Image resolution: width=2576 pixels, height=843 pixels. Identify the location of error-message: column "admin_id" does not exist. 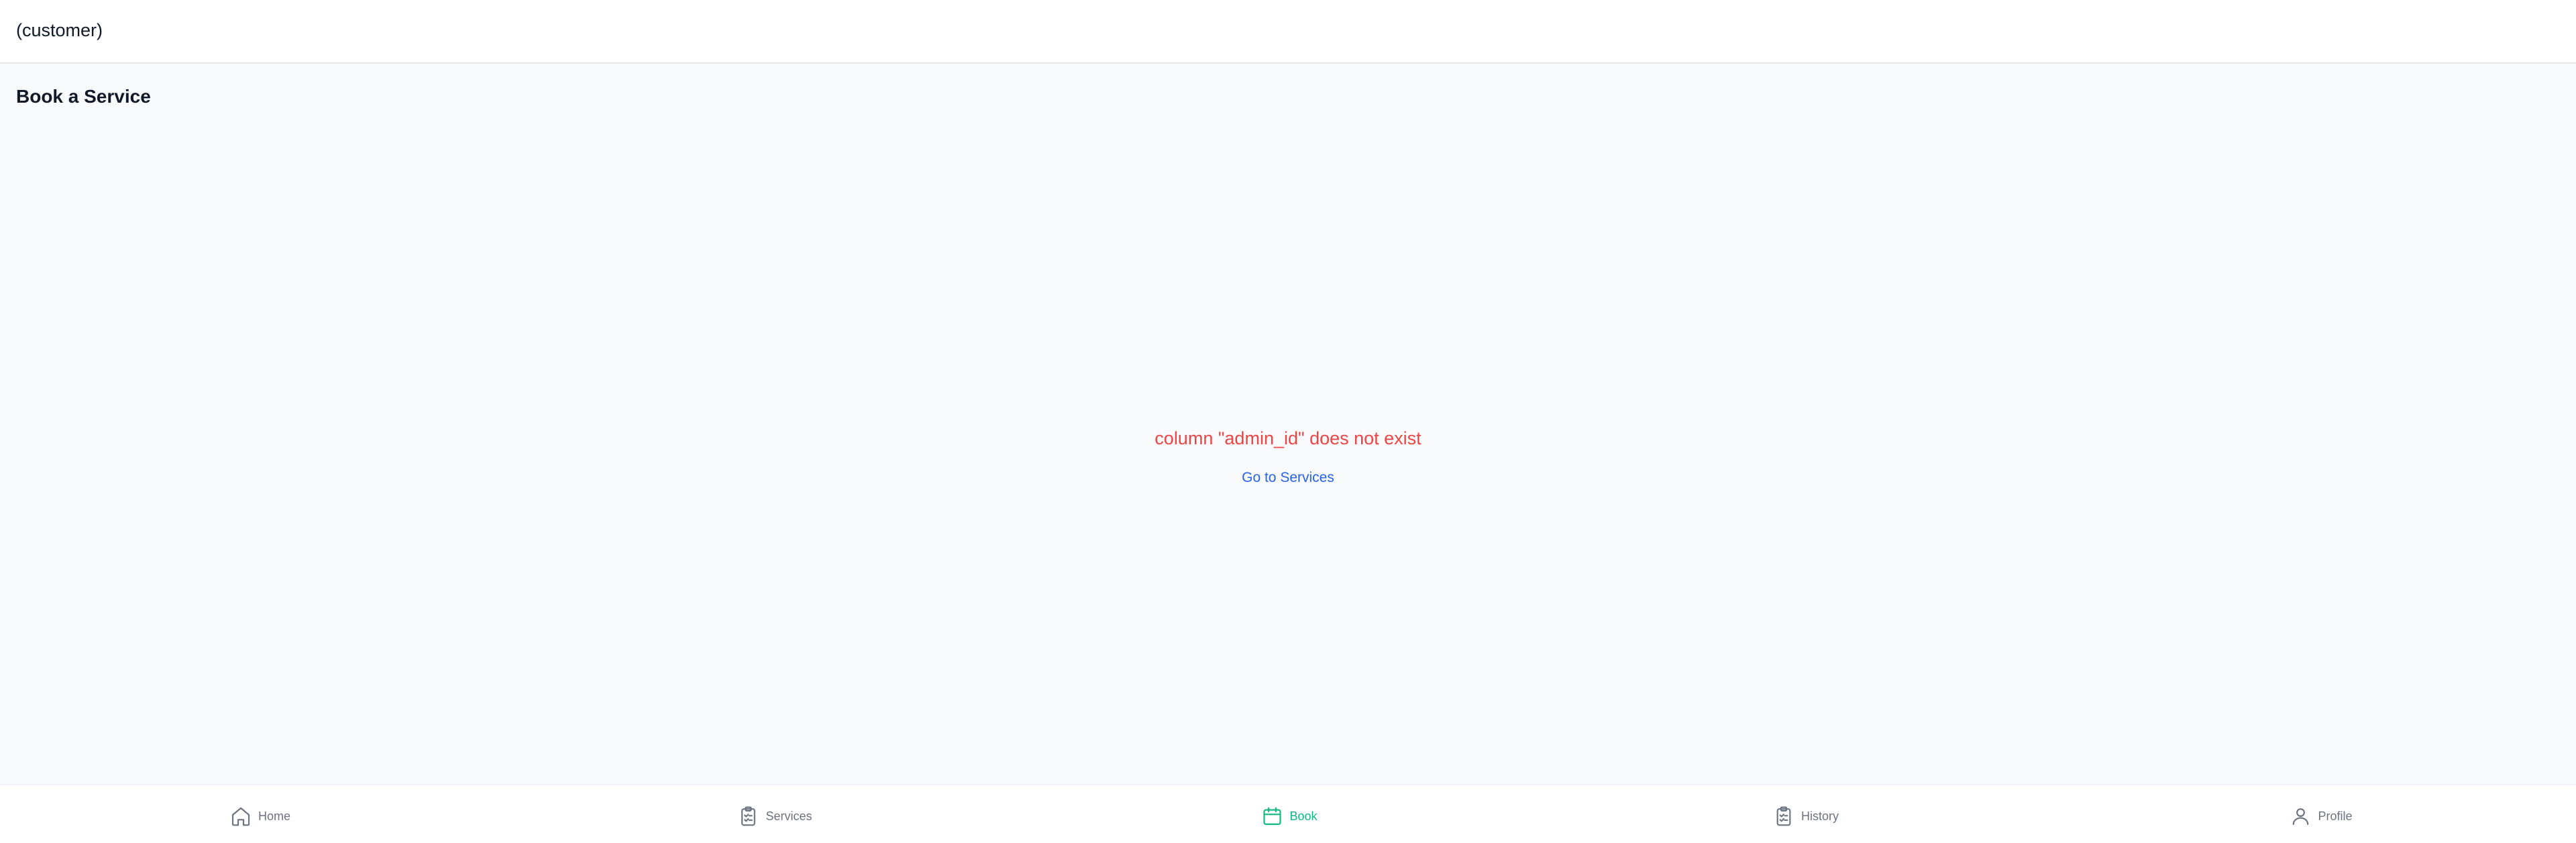
(1288, 438).